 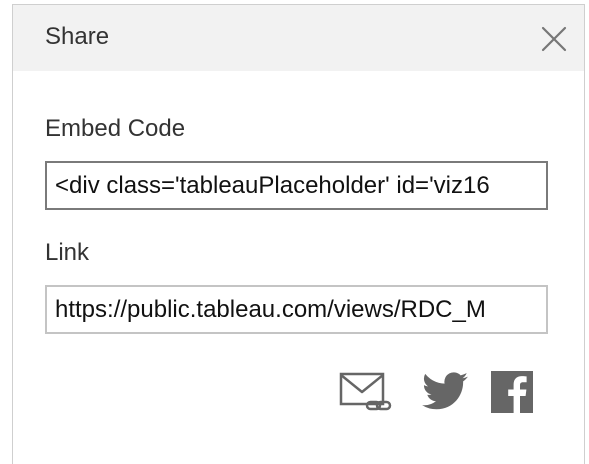 I want to click on close-button, so click(x=554, y=39).